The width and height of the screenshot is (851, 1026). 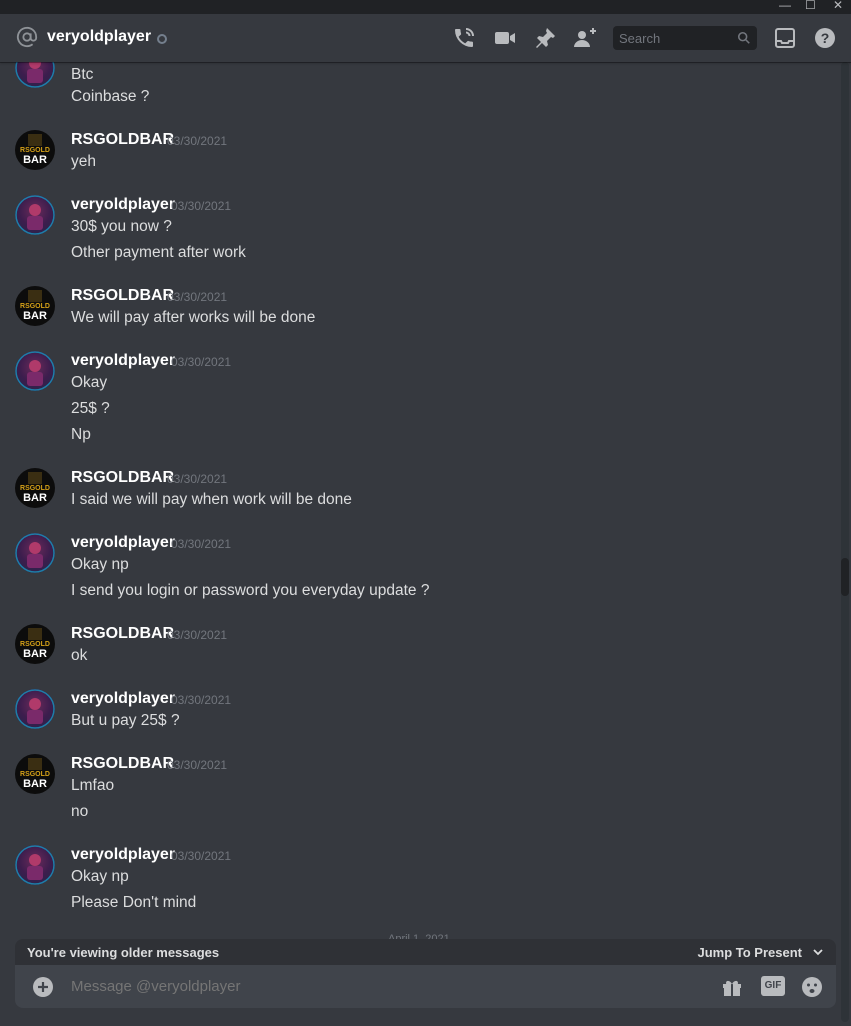 I want to click on message-line: Please Don't mind, so click(x=134, y=902).